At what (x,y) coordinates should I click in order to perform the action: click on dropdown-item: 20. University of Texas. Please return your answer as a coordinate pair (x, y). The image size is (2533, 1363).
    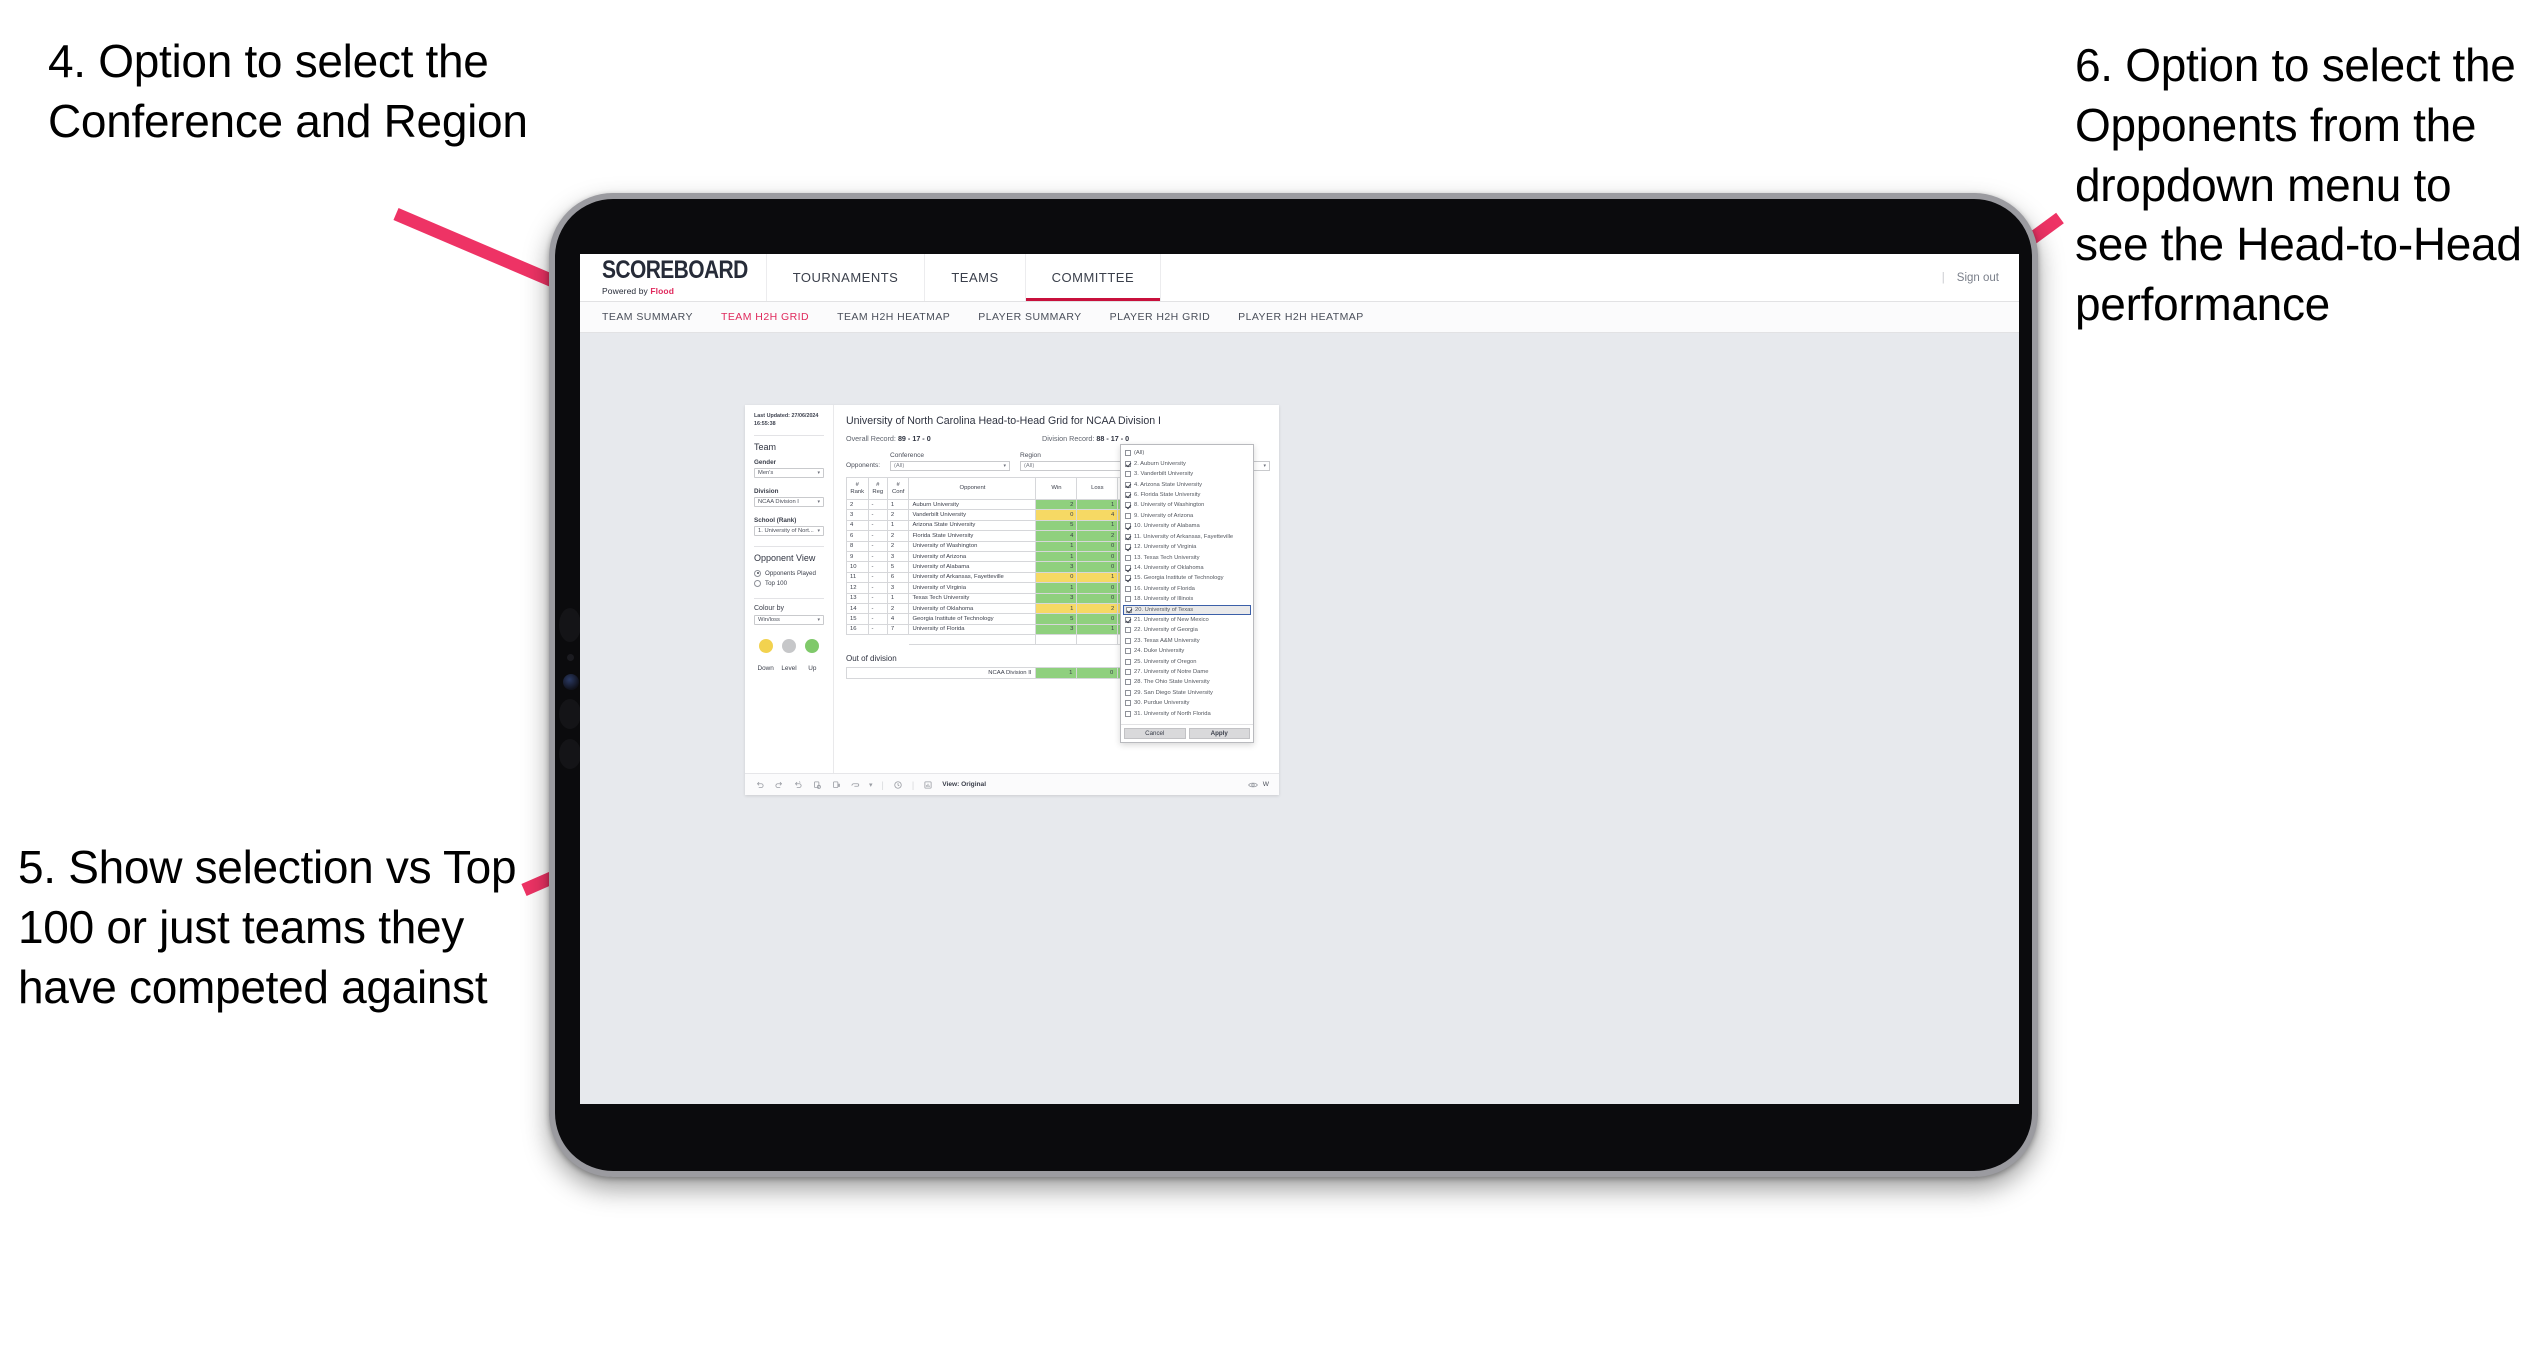
    Looking at the image, I should click on (1187, 609).